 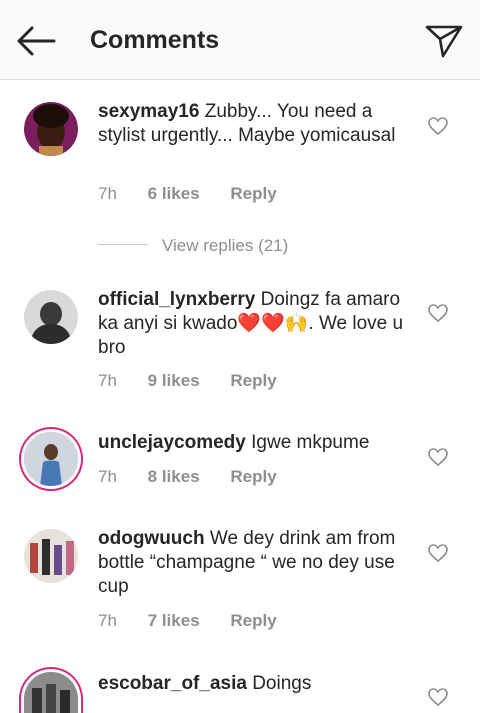 What do you see at coordinates (240, 40) in the screenshot?
I see `top-bar: Comments` at bounding box center [240, 40].